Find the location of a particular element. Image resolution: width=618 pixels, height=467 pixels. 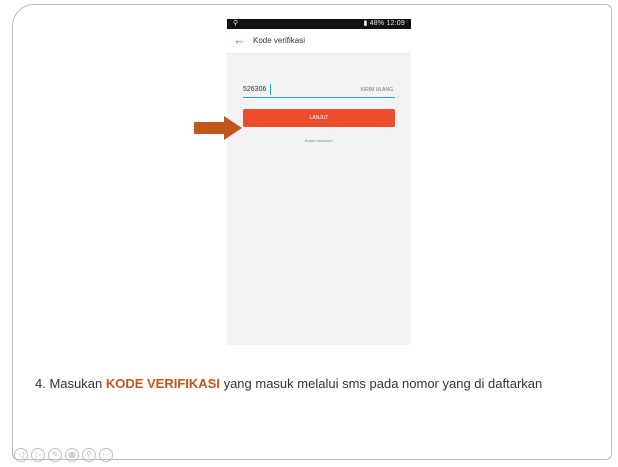

usb-icon: ⚲ is located at coordinates (236, 23).